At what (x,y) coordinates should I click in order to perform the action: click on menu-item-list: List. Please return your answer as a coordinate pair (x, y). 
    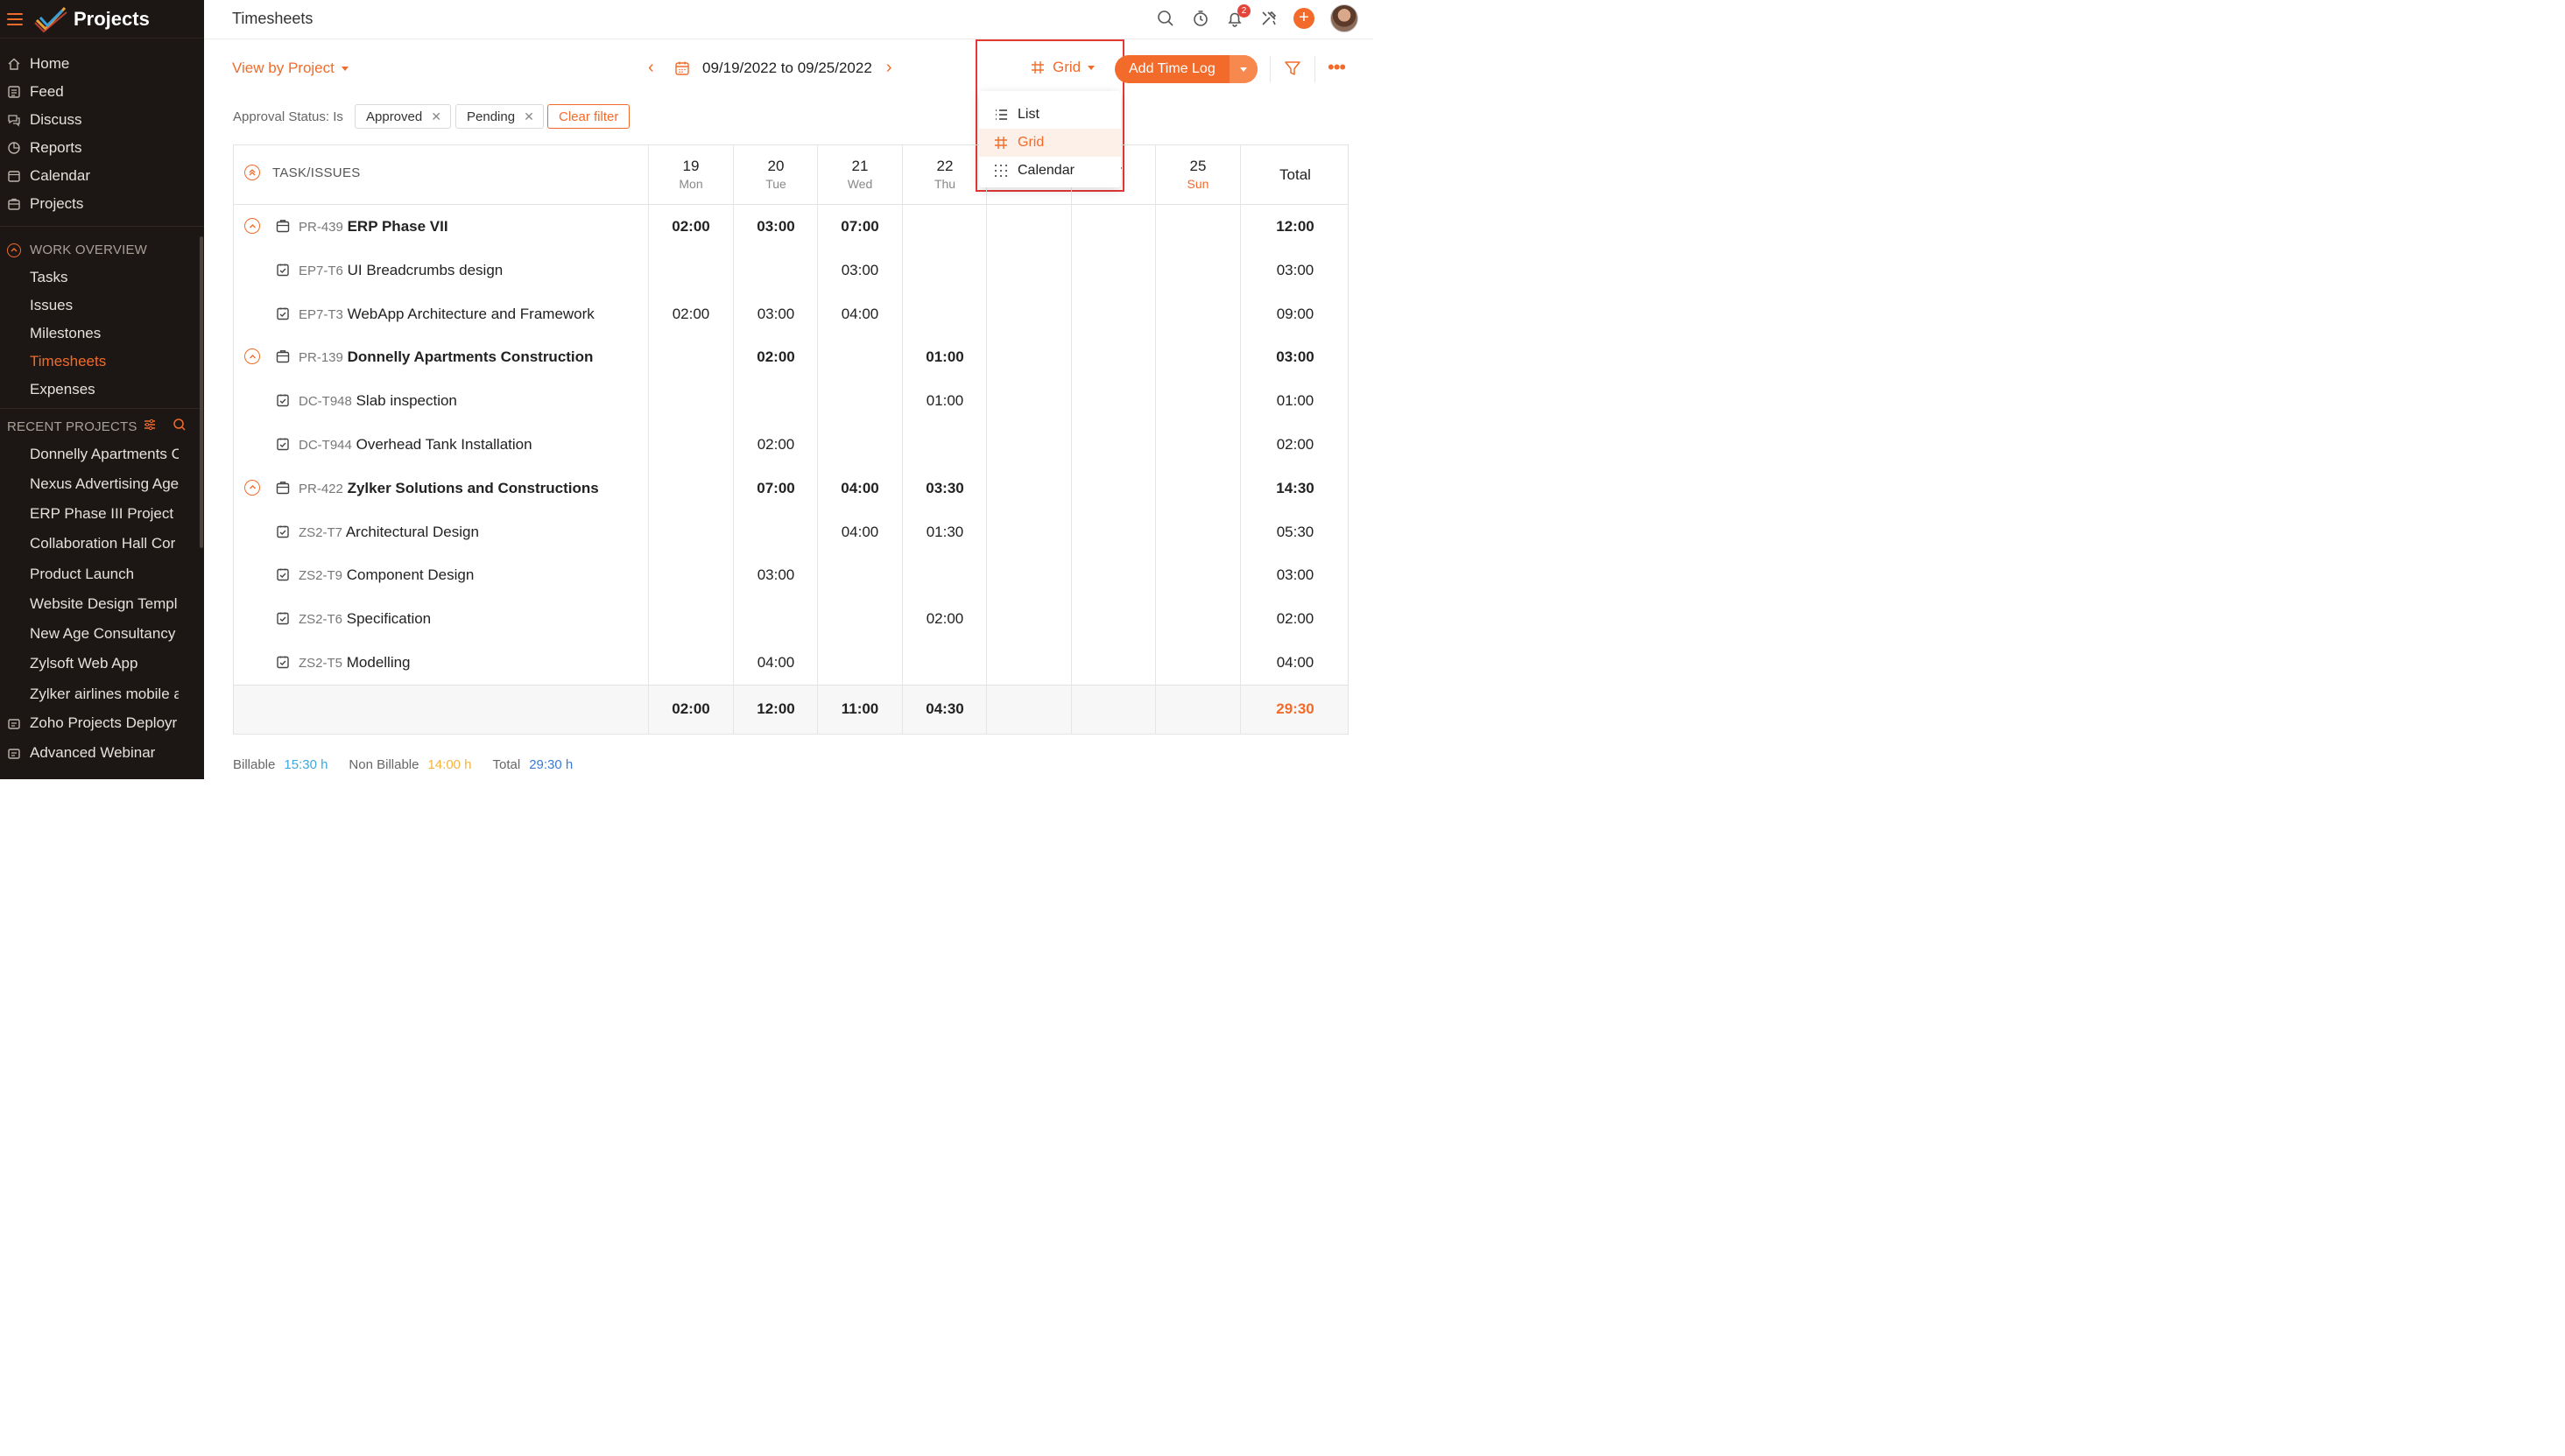
    Looking at the image, I should click on (1050, 115).